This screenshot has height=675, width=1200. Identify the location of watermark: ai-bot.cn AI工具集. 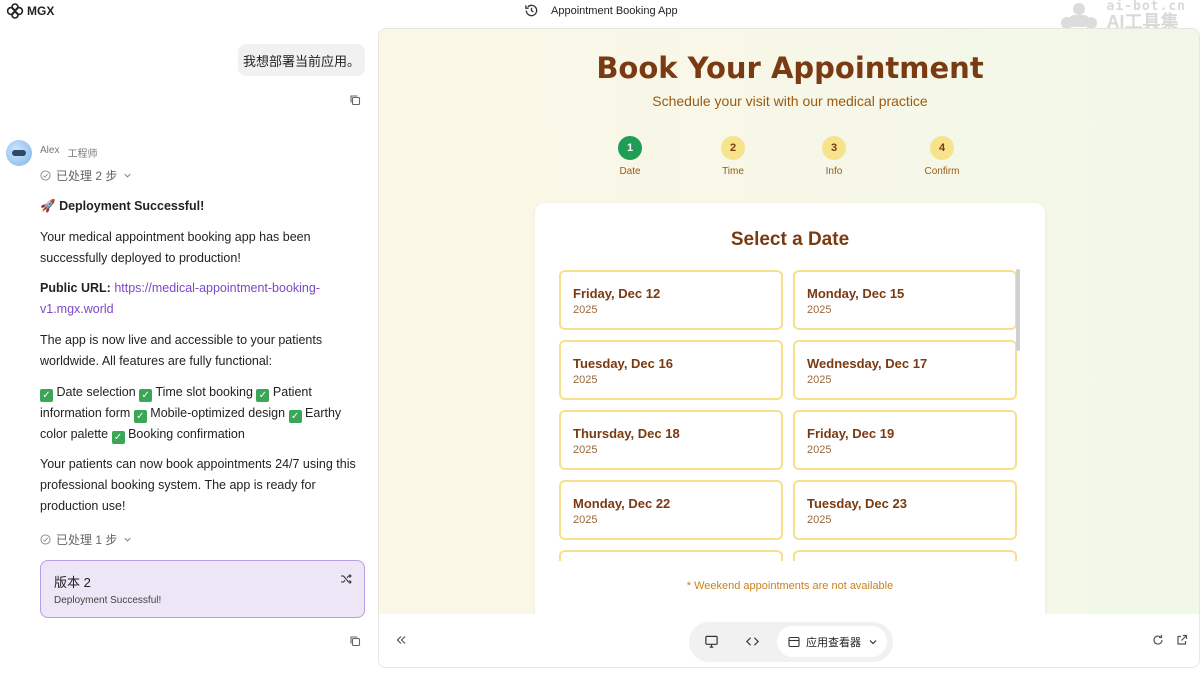
(1121, 15).